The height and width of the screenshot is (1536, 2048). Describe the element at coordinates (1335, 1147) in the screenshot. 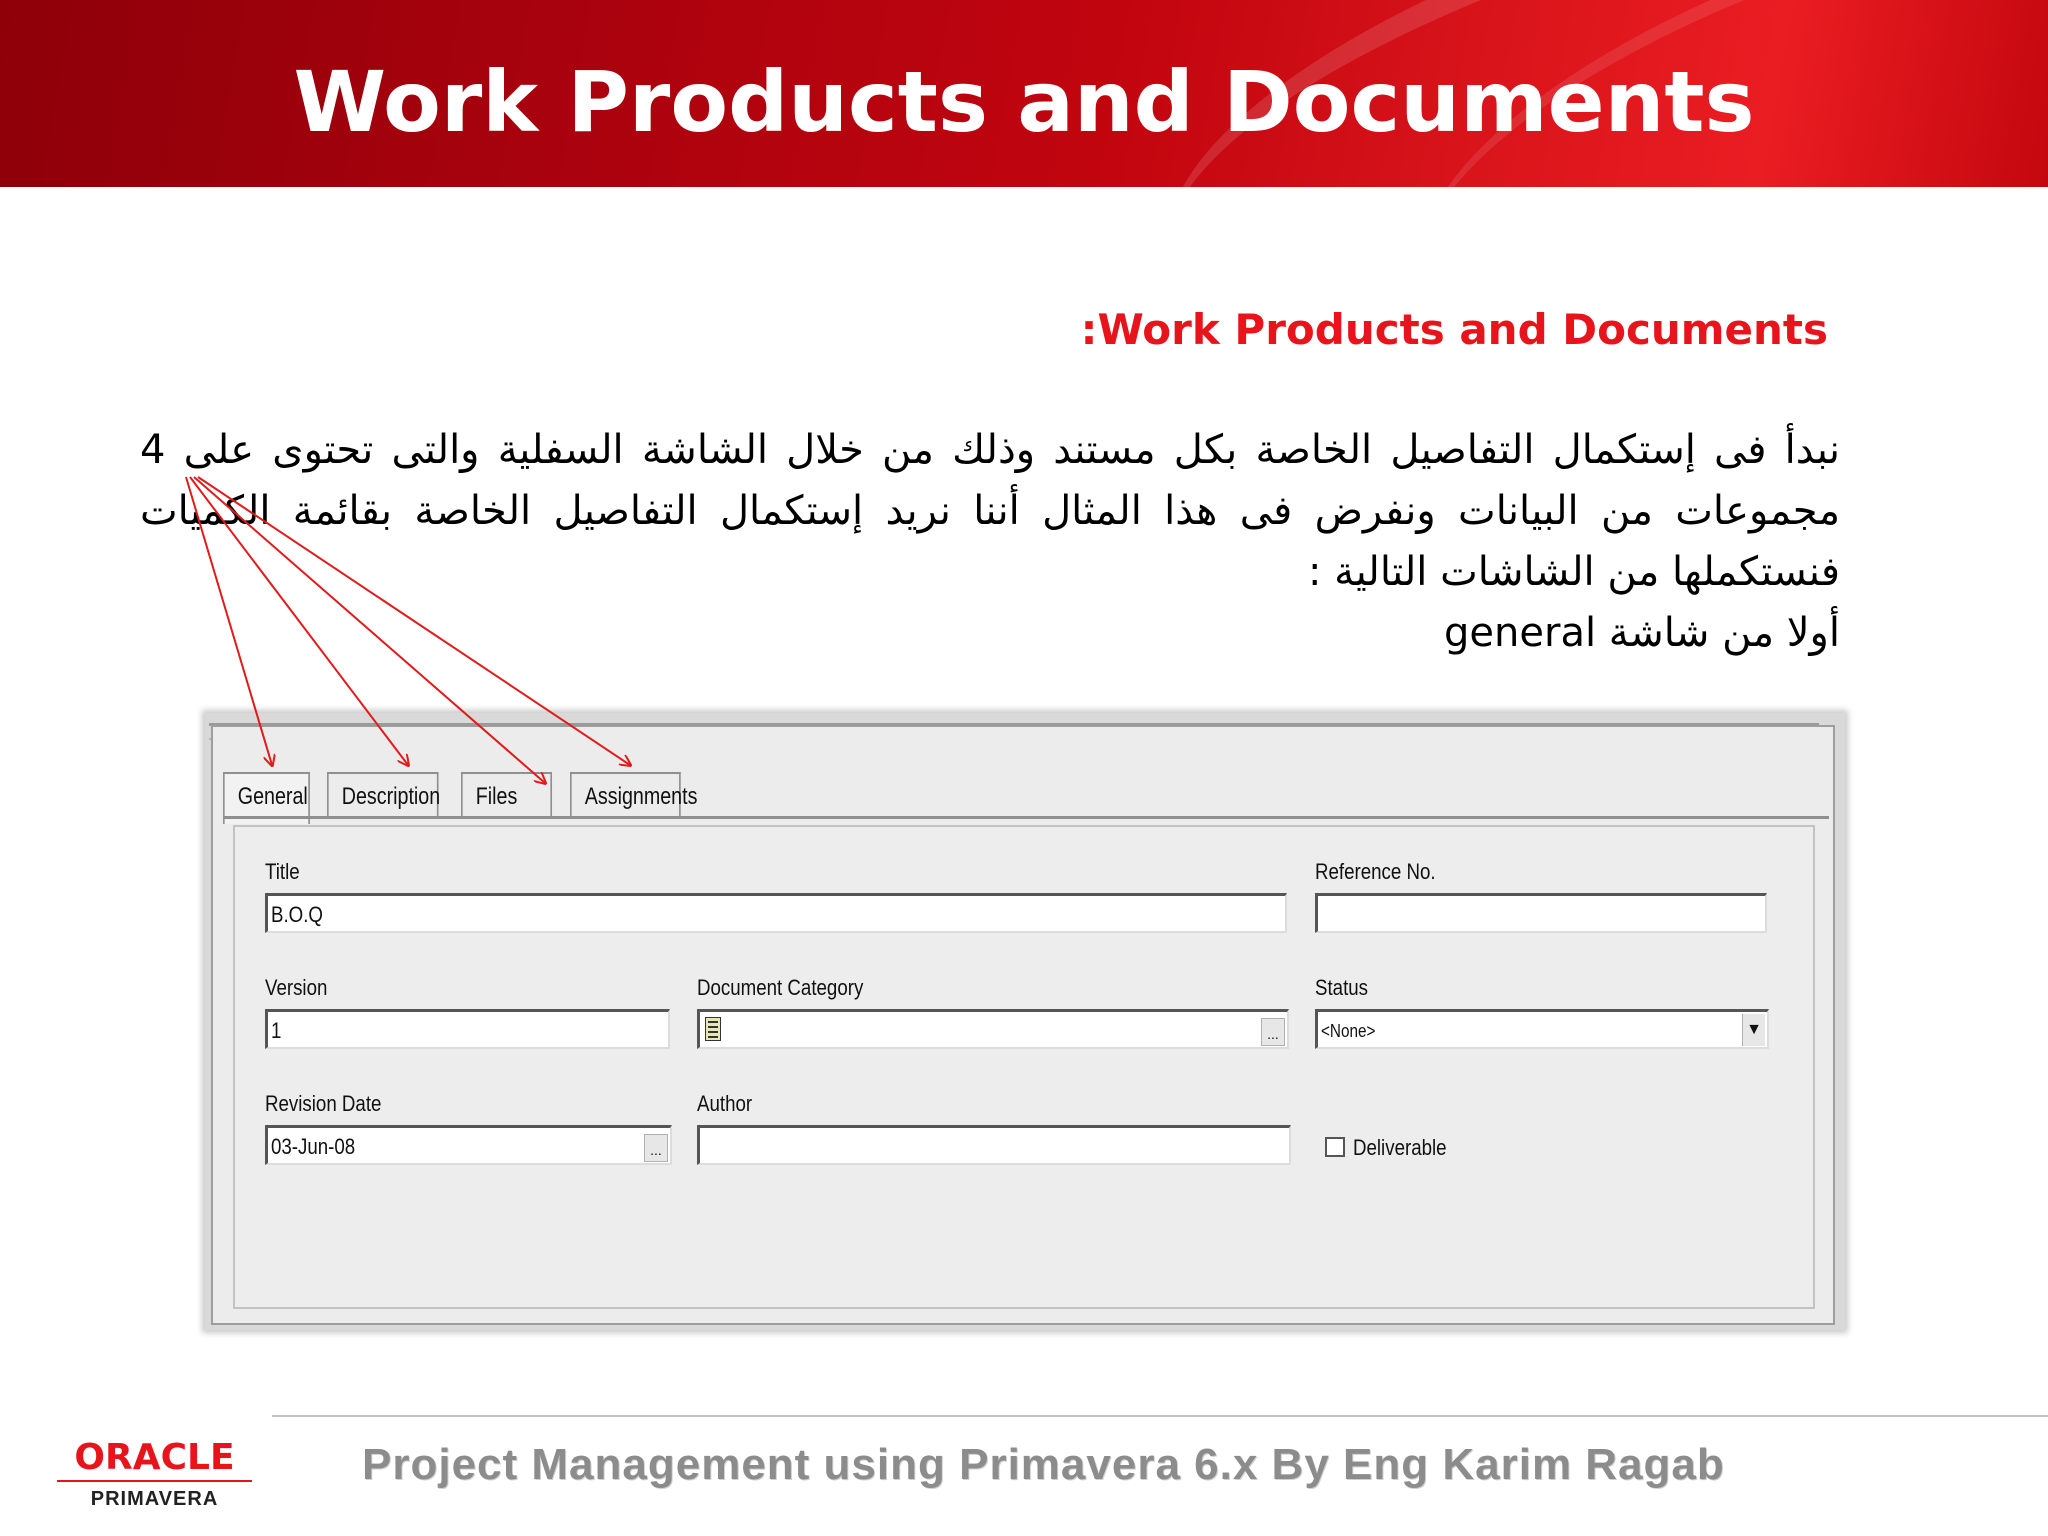

I see `deliverable-checkbox` at that location.